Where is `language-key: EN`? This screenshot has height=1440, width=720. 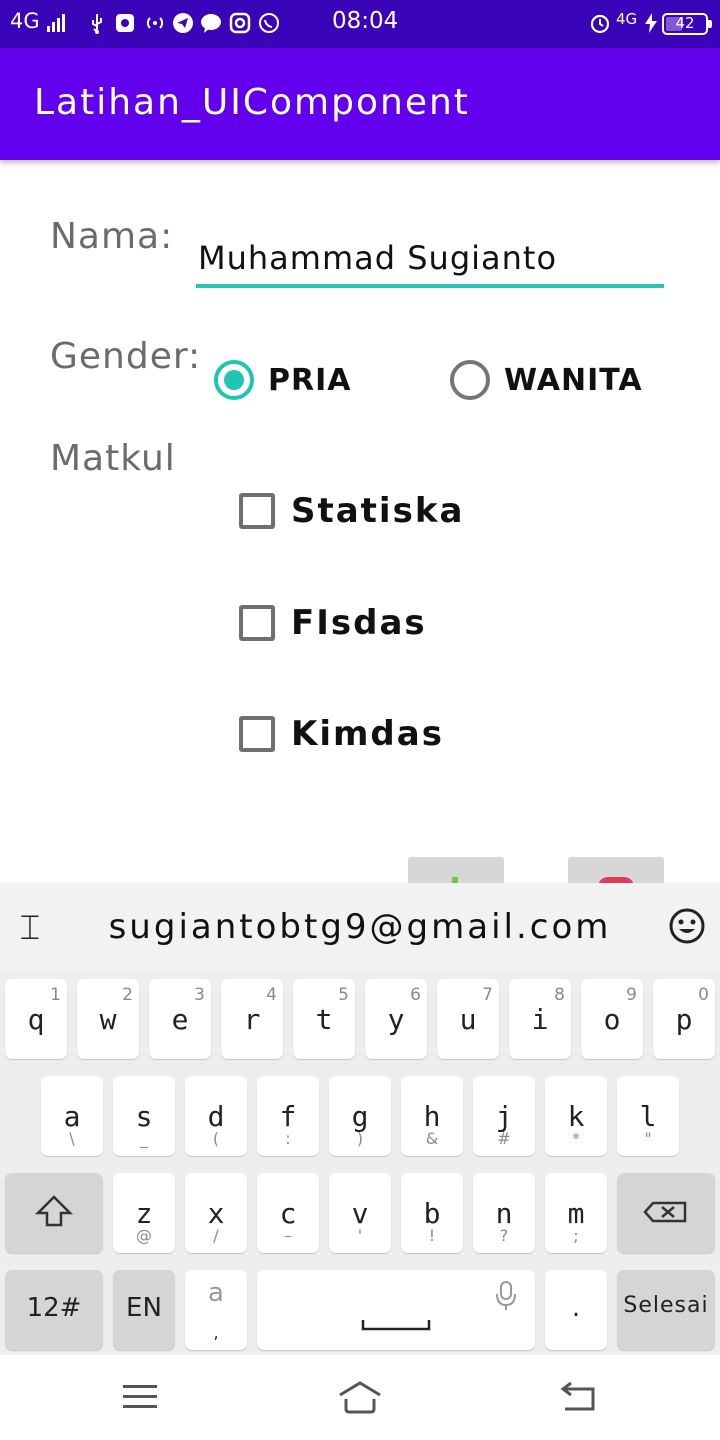 language-key: EN is located at coordinates (144, 1310).